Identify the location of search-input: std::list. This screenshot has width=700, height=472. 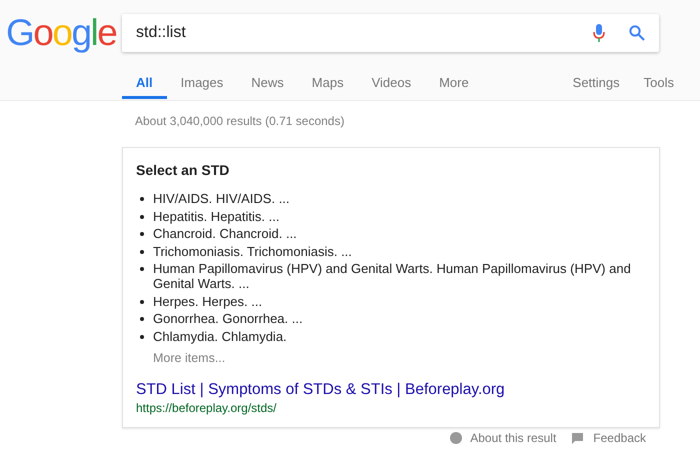
(364, 33).